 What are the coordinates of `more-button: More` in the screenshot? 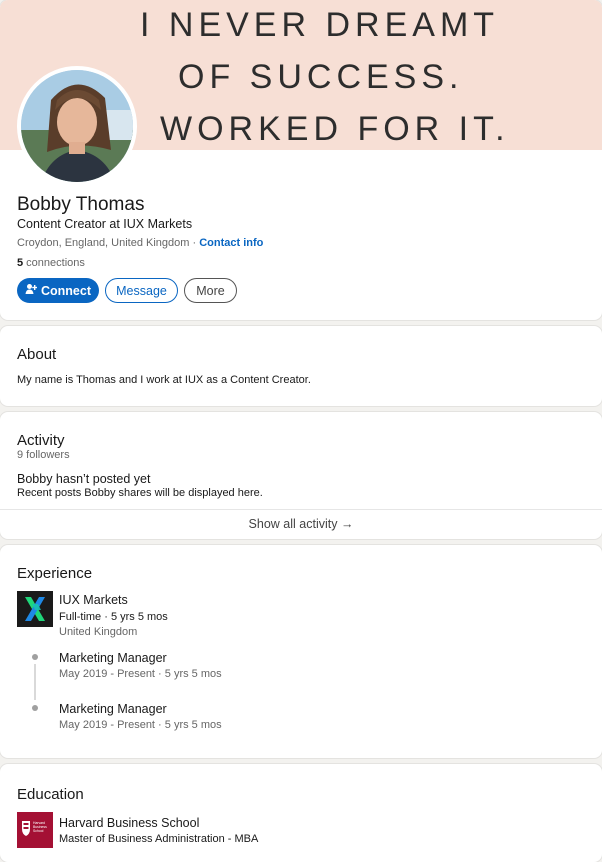 It's located at (210, 290).